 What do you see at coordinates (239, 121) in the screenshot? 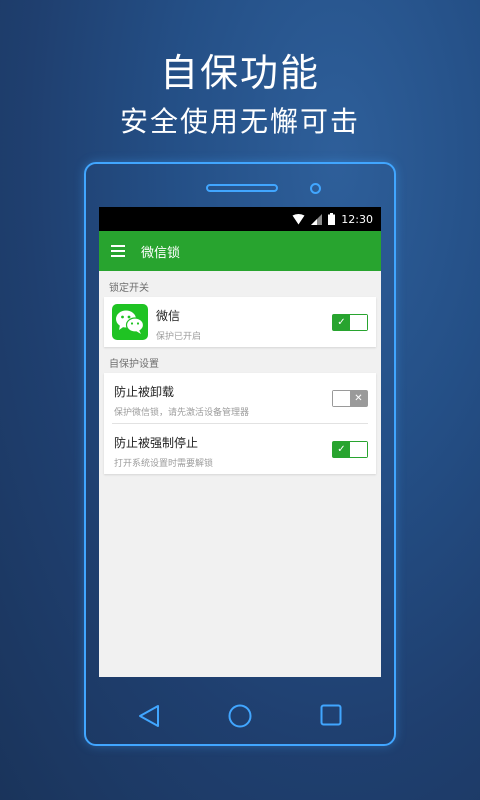
I see `promo-subtitle: 安全使用无懈可击` at bounding box center [239, 121].